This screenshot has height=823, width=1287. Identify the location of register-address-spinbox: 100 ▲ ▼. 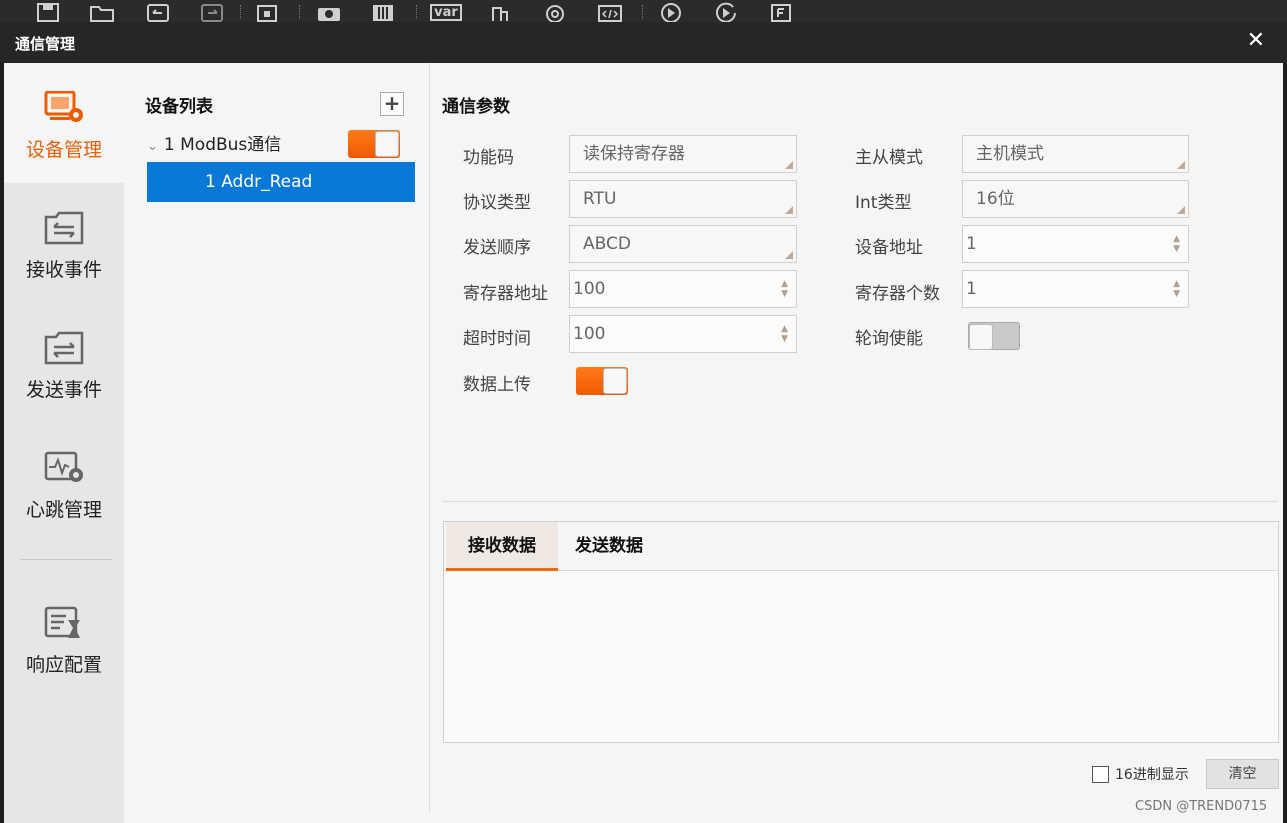
(683, 289).